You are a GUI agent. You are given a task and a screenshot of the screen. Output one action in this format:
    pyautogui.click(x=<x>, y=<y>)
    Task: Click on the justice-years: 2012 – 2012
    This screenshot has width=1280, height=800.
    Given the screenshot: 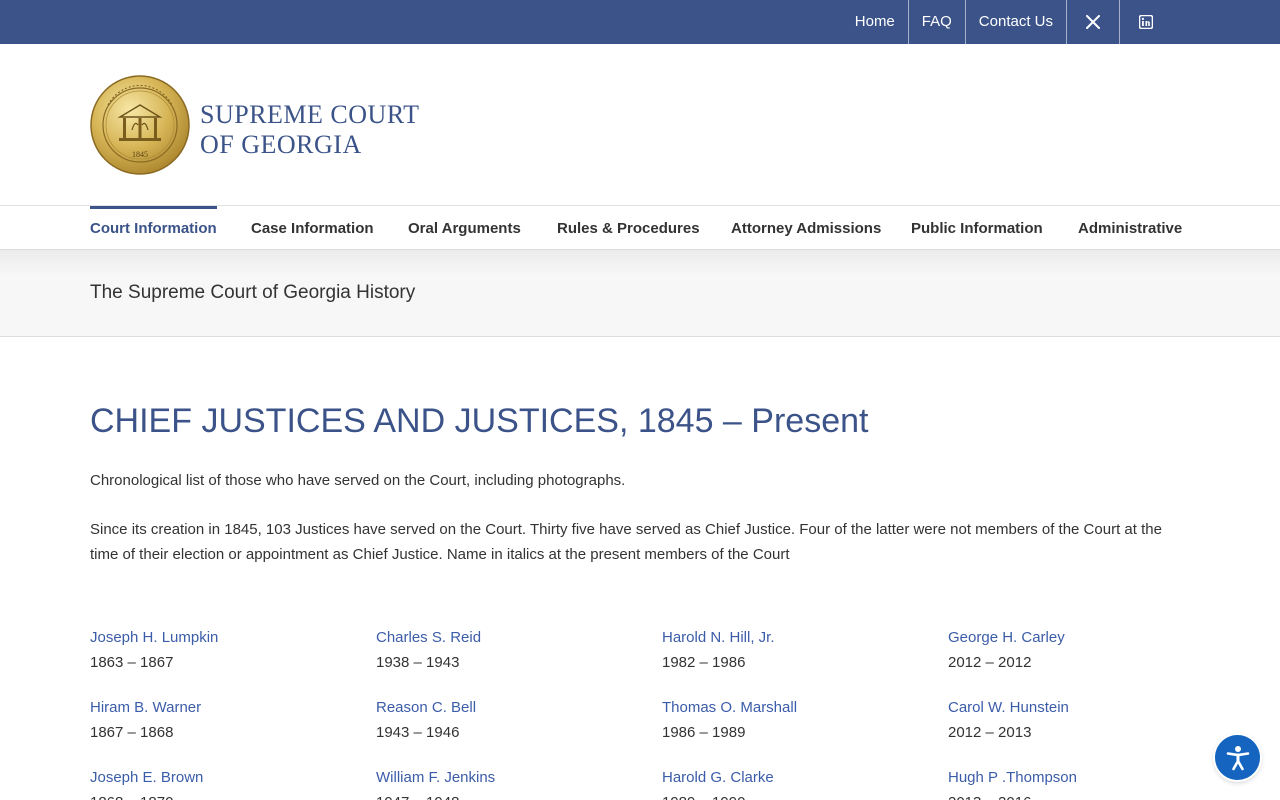 What is the action you would take?
    pyautogui.click(x=990, y=662)
    